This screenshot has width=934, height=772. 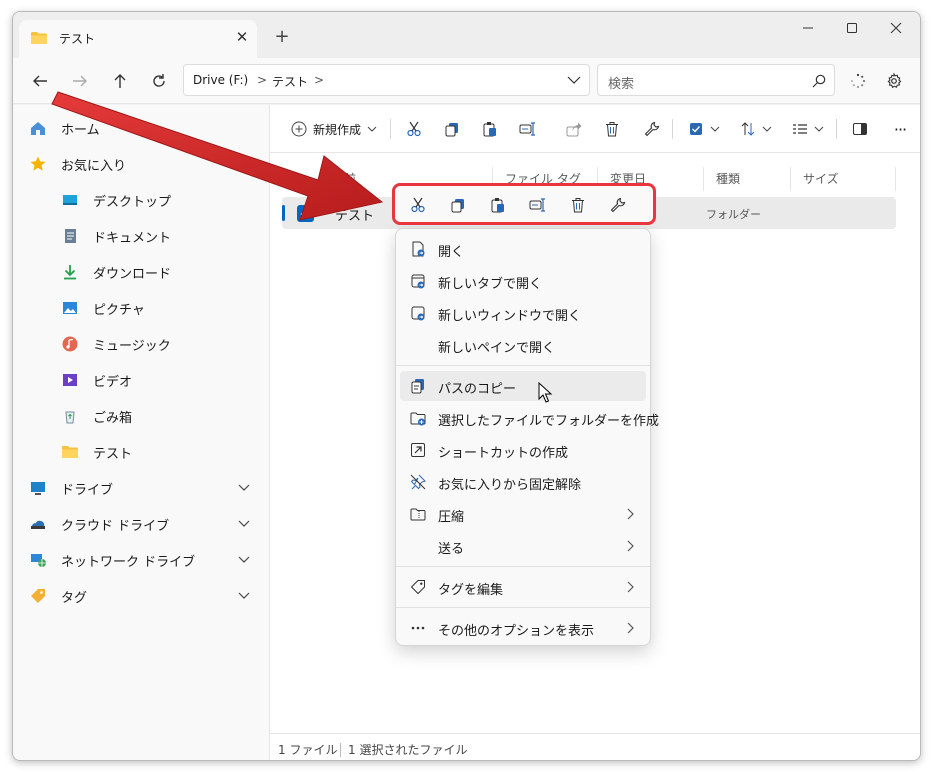 I want to click on new-tab-button: +, so click(x=282, y=37).